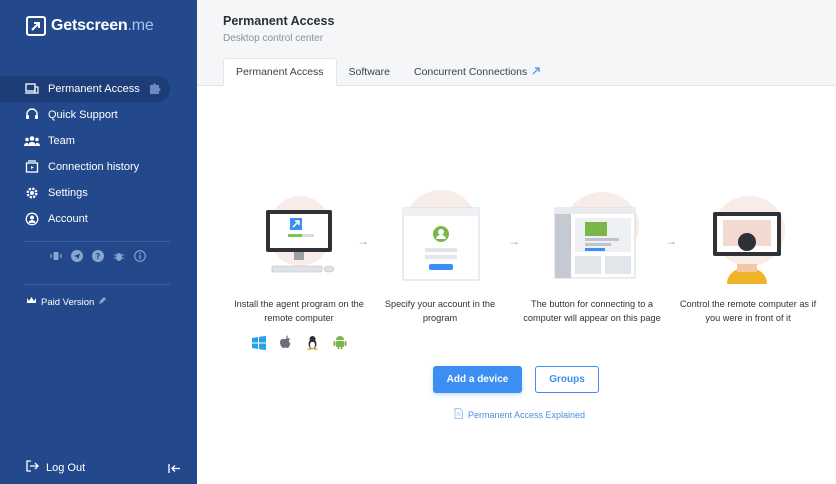  Describe the element at coordinates (94, 89) in the screenshot. I see `sidebar-item-label: Permanent Access` at that location.